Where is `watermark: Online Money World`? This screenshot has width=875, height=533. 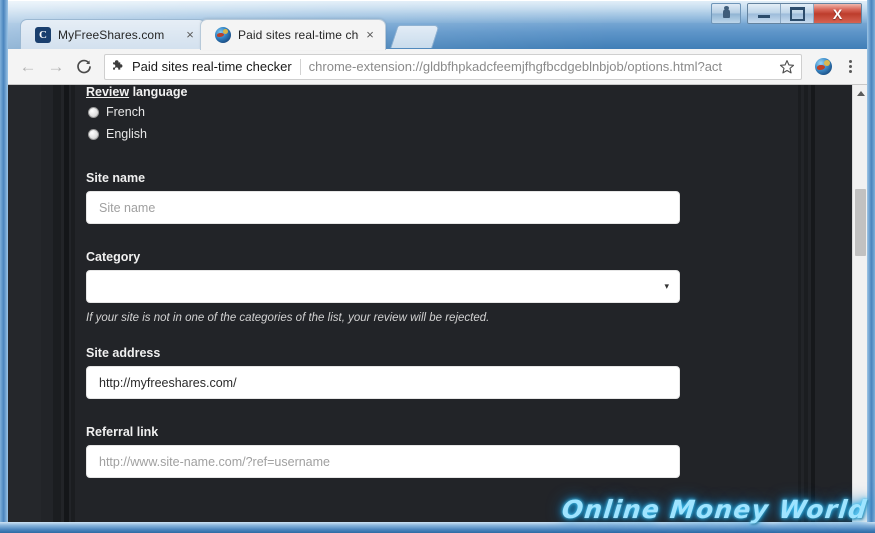 watermark: Online Money World is located at coordinates (714, 509).